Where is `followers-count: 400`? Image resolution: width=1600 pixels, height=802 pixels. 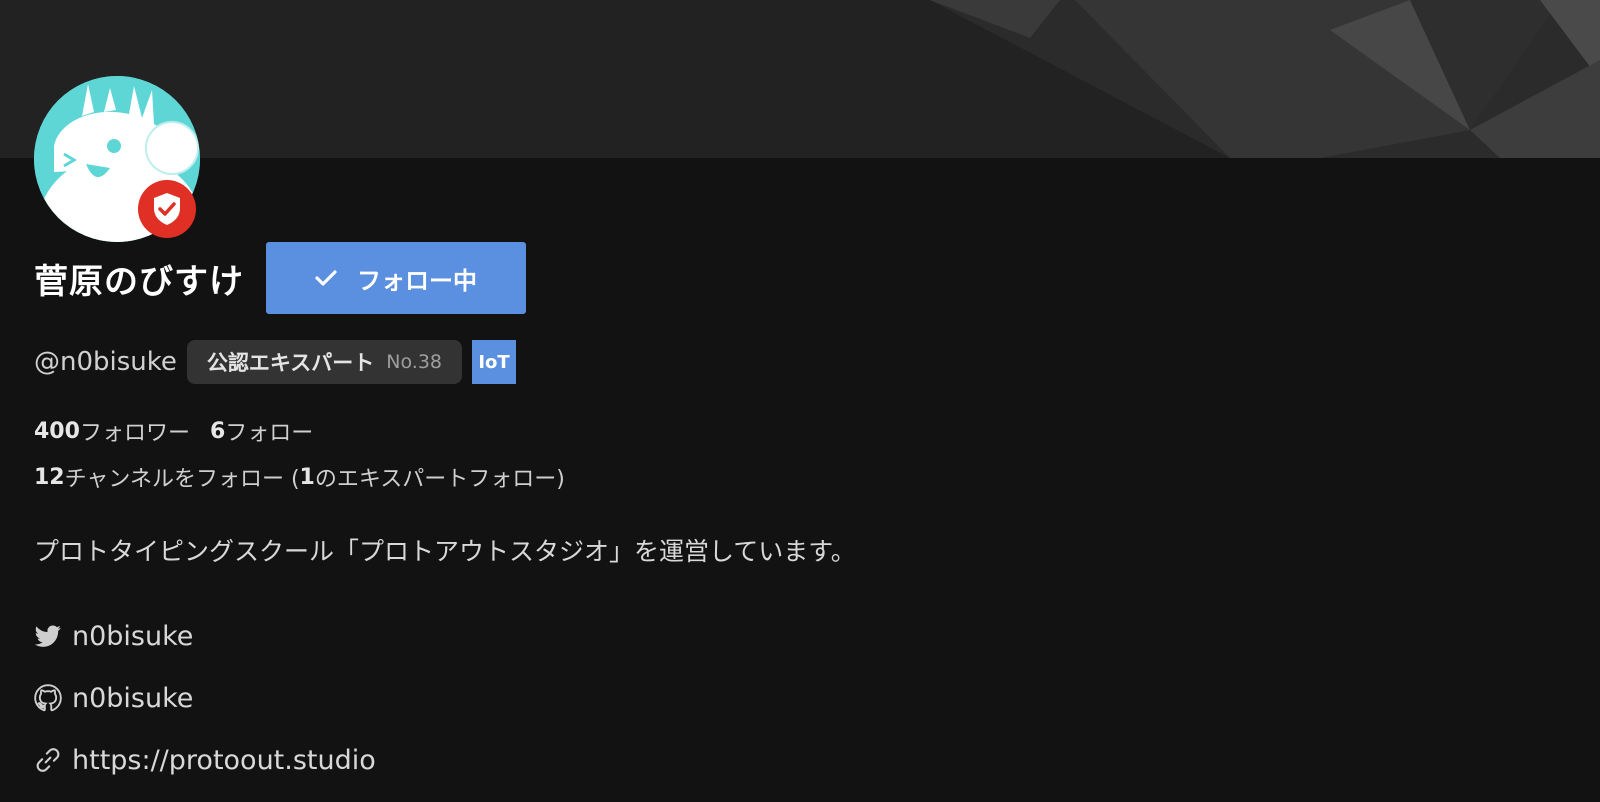 followers-count: 400 is located at coordinates (57, 431).